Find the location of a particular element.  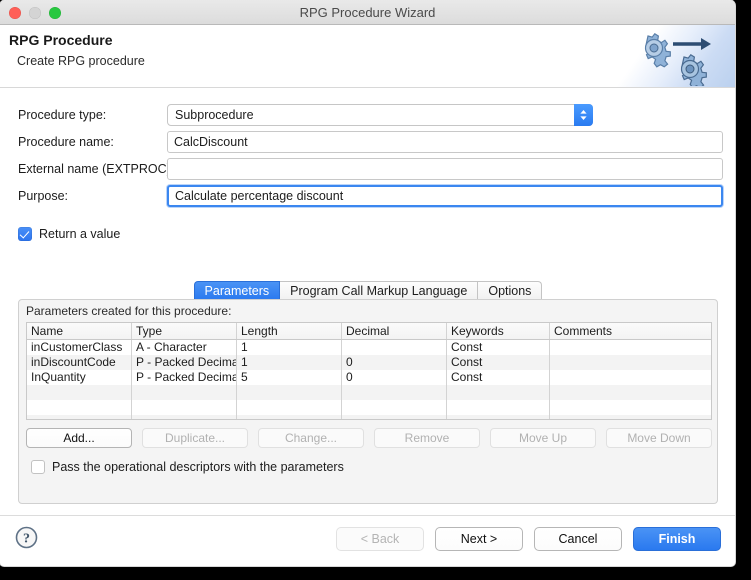

purpose-row: Purpose: is located at coordinates (367, 196).